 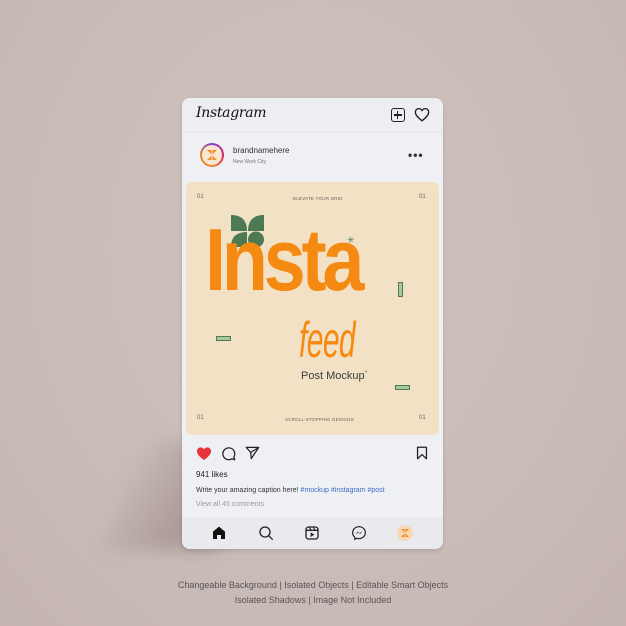 I want to click on footer-line-2: Isolated Shadows | Image Not Included, so click(x=313, y=600).